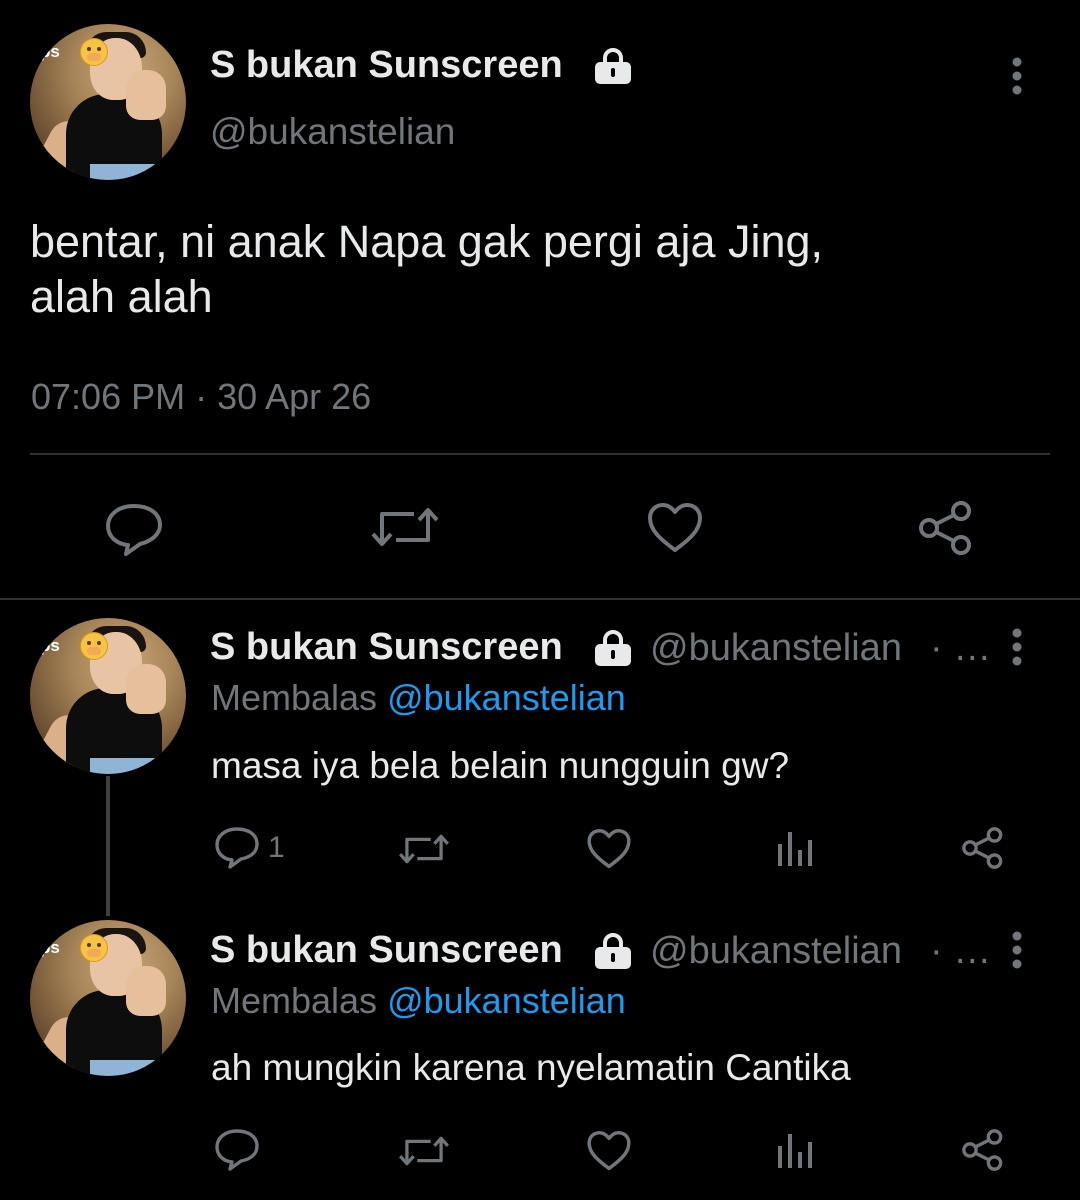 The image size is (1080, 1200). I want to click on reply-count: 1, so click(276, 847).